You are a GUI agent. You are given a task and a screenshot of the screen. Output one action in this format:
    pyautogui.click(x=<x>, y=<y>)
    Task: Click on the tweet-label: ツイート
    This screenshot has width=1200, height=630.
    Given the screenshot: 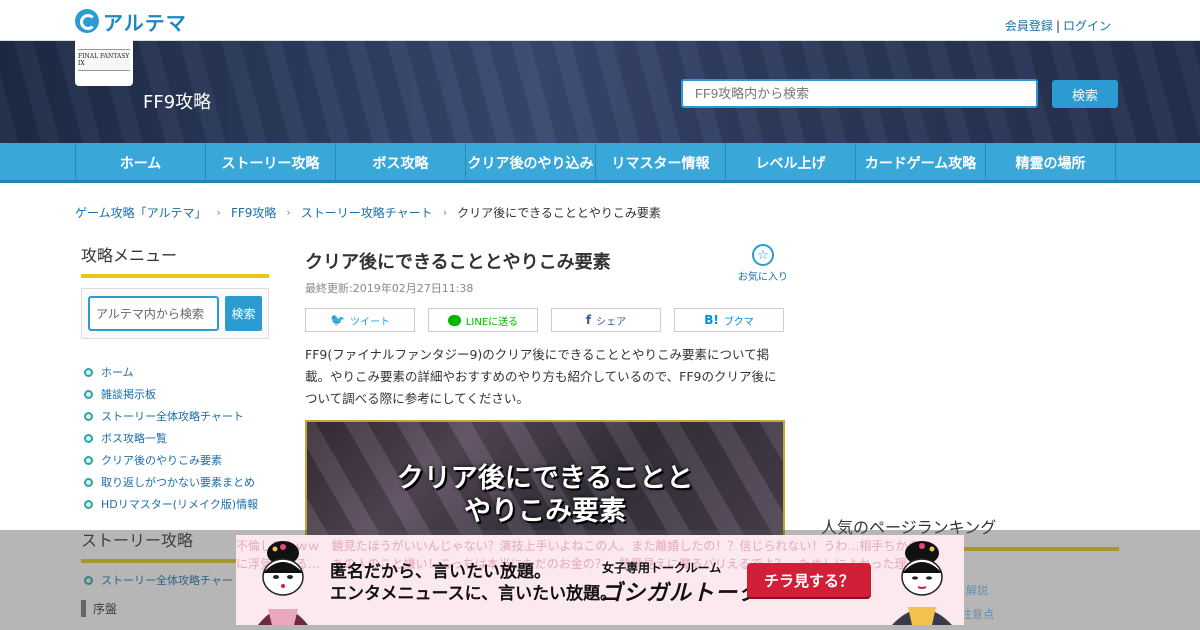 What is the action you would take?
    pyautogui.click(x=369, y=322)
    